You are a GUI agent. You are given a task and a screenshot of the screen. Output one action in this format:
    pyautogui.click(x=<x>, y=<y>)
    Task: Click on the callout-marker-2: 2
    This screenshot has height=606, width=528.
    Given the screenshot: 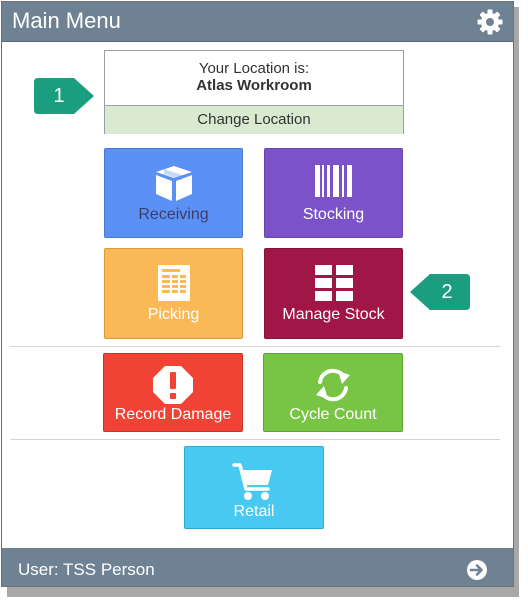 What is the action you would take?
    pyautogui.click(x=440, y=292)
    